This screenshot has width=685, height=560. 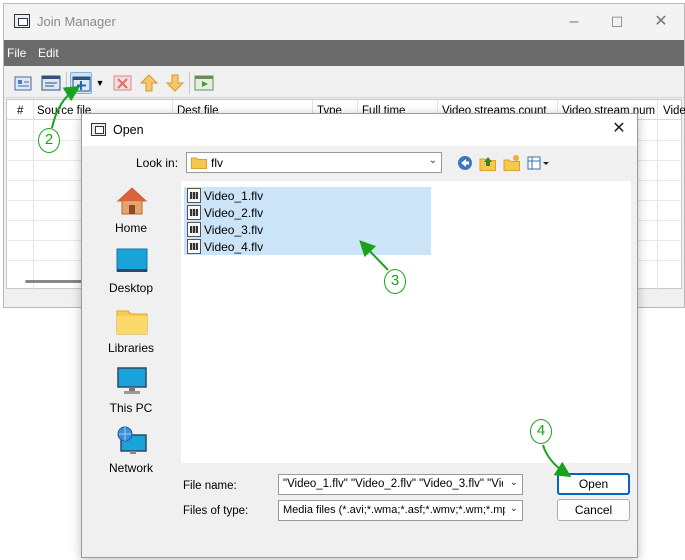 I want to click on column-header: #, so click(x=20, y=111).